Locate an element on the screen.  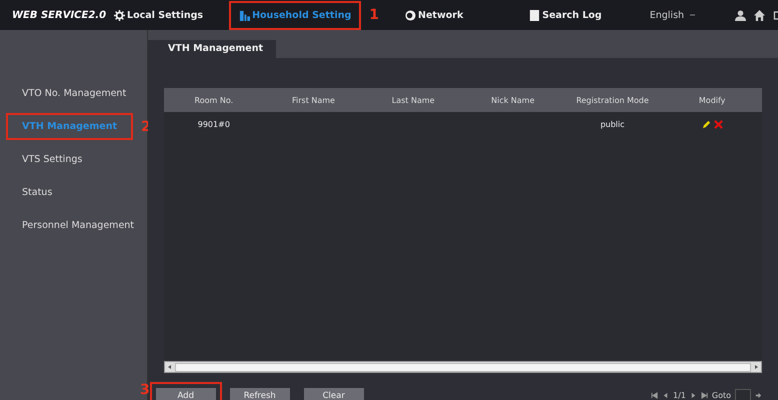
document-icon is located at coordinates (534, 15).